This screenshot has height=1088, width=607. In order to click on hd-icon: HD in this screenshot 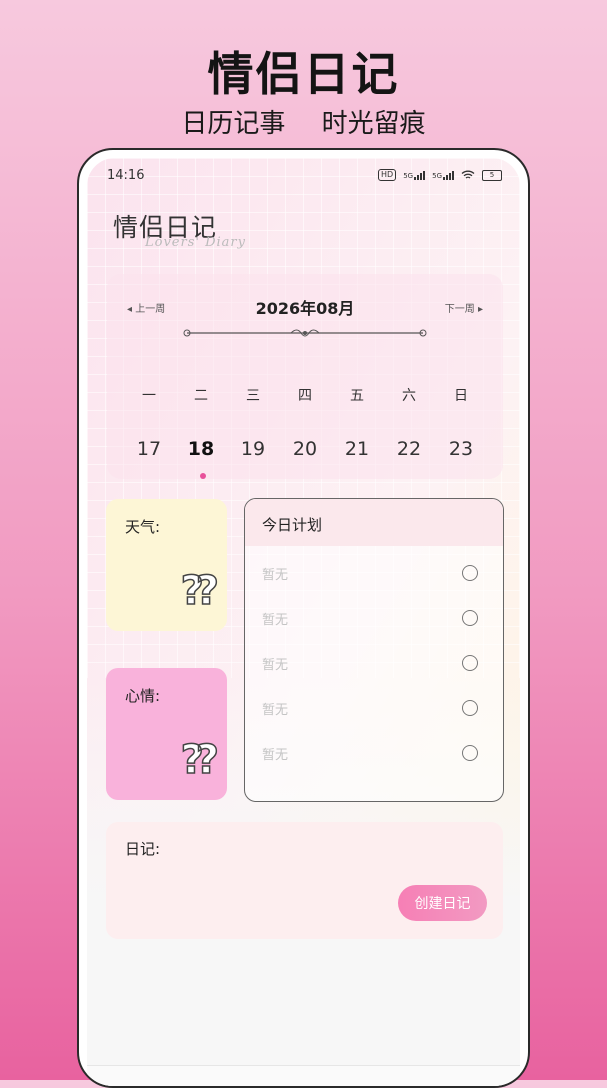, I will do `click(387, 175)`.